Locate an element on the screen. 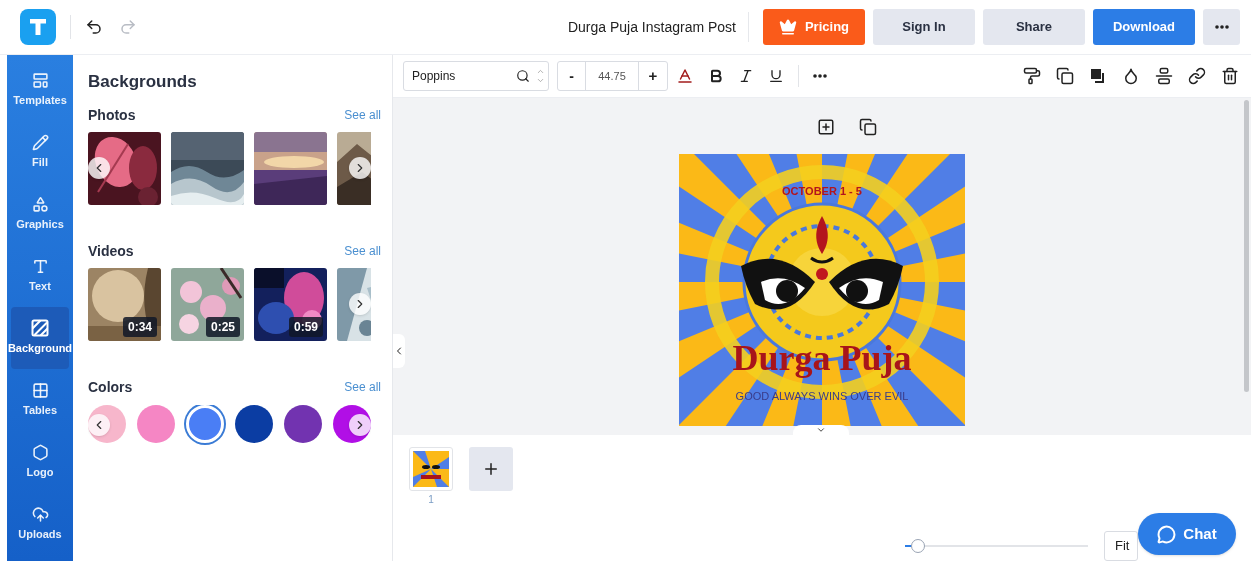 The height and width of the screenshot is (561, 1251). sidebar-item: Fill is located at coordinates (40, 152).